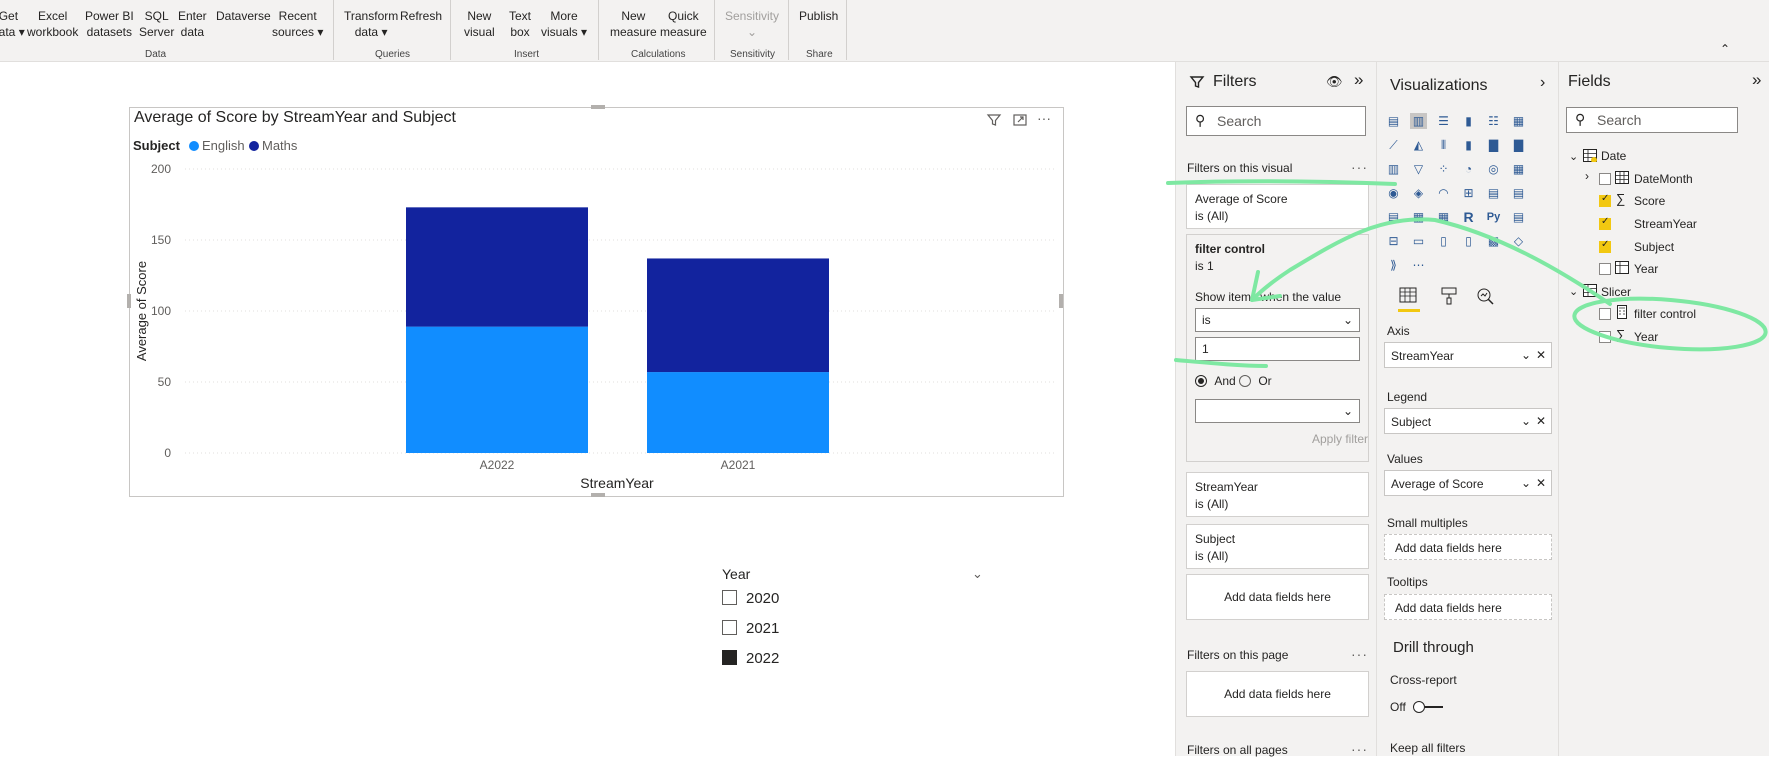 This screenshot has height=757, width=1769. What do you see at coordinates (1443, 121) in the screenshot?
I see `visual-type-icon: ☰` at bounding box center [1443, 121].